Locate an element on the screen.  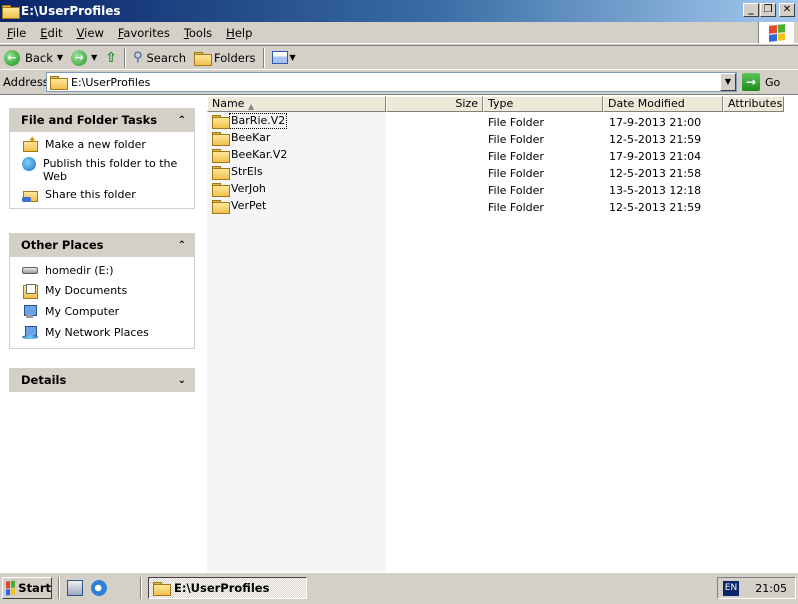
modified-cell: 17-9-2013 21:04 is located at coordinates (655, 156).